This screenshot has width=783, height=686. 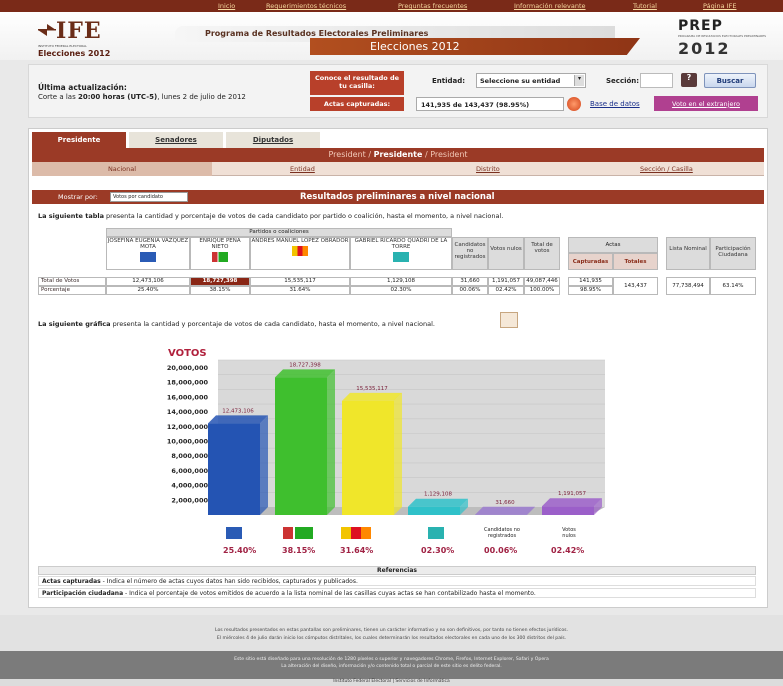 What do you see at coordinates (189, 471) in the screenshot?
I see `y-tick-label: 6,000,000` at bounding box center [189, 471].